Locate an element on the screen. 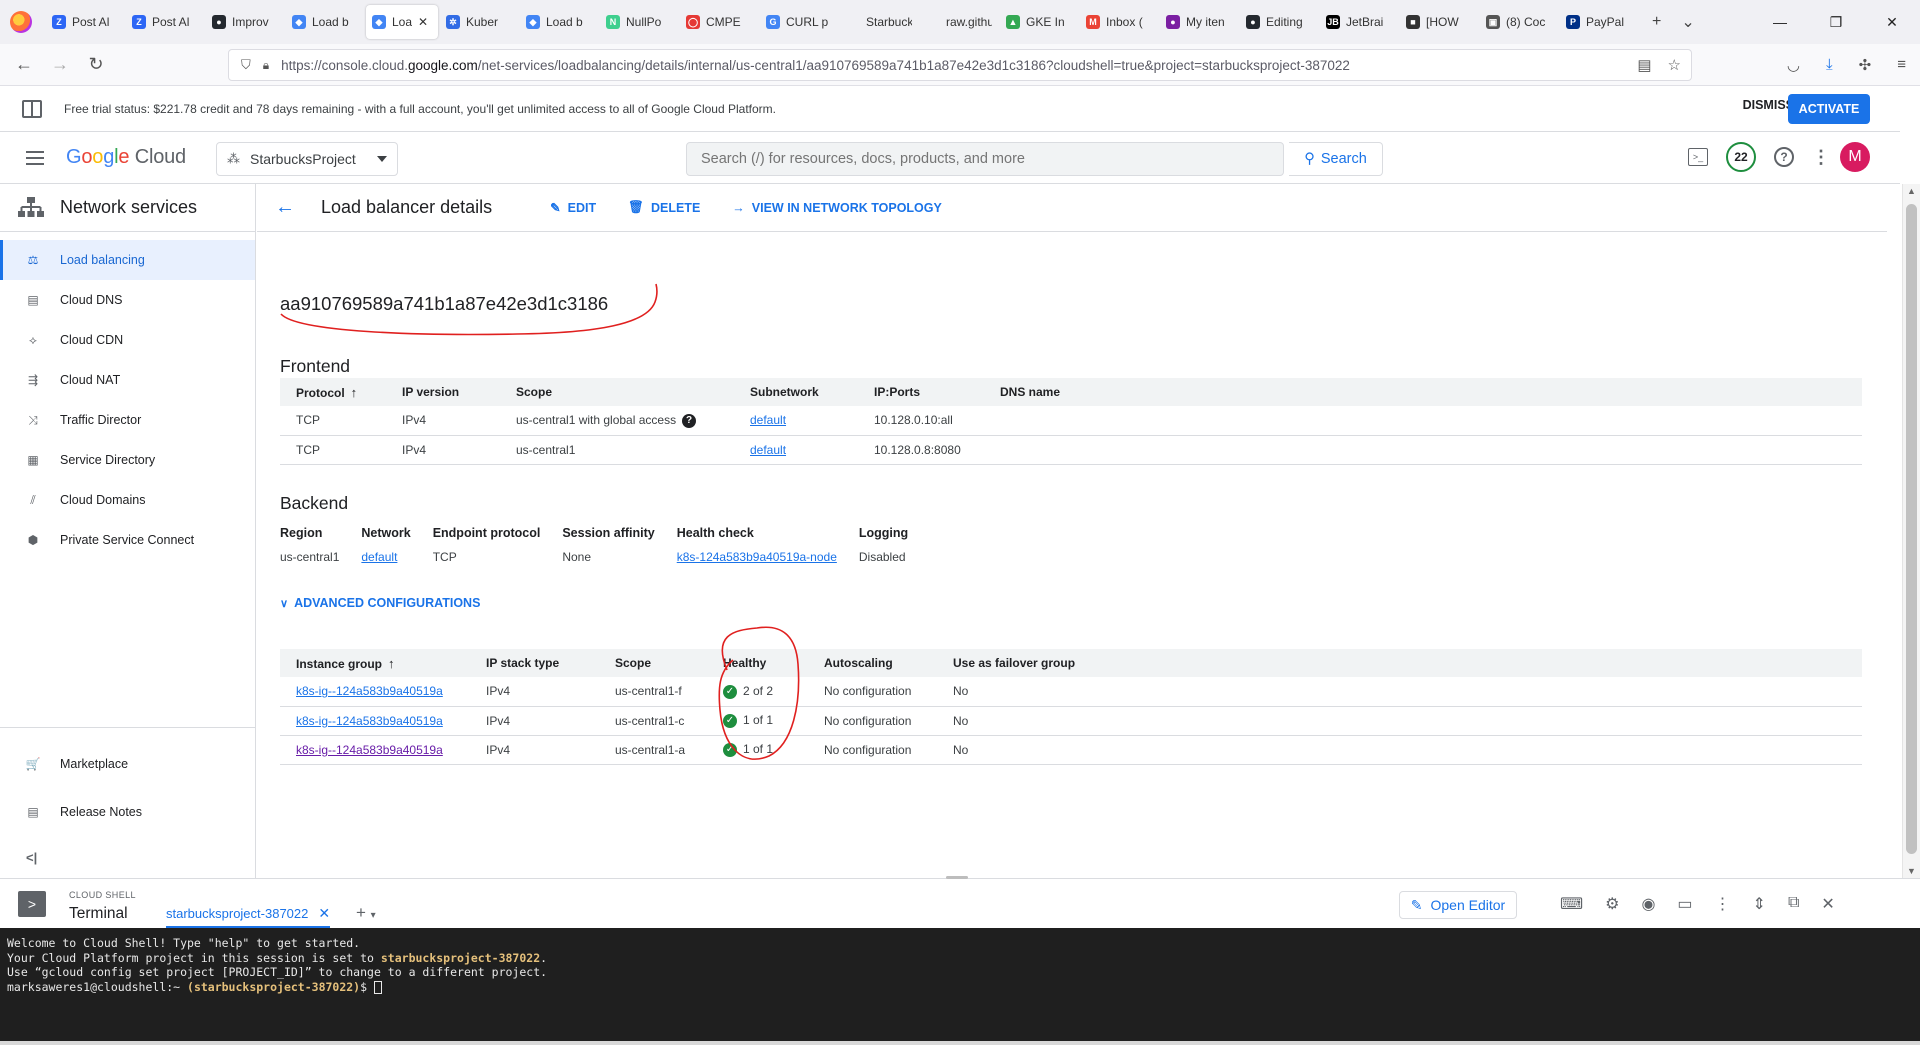 The image size is (1920, 1045). browser-tab: ✲ Kuber is located at coordinates (479, 22).